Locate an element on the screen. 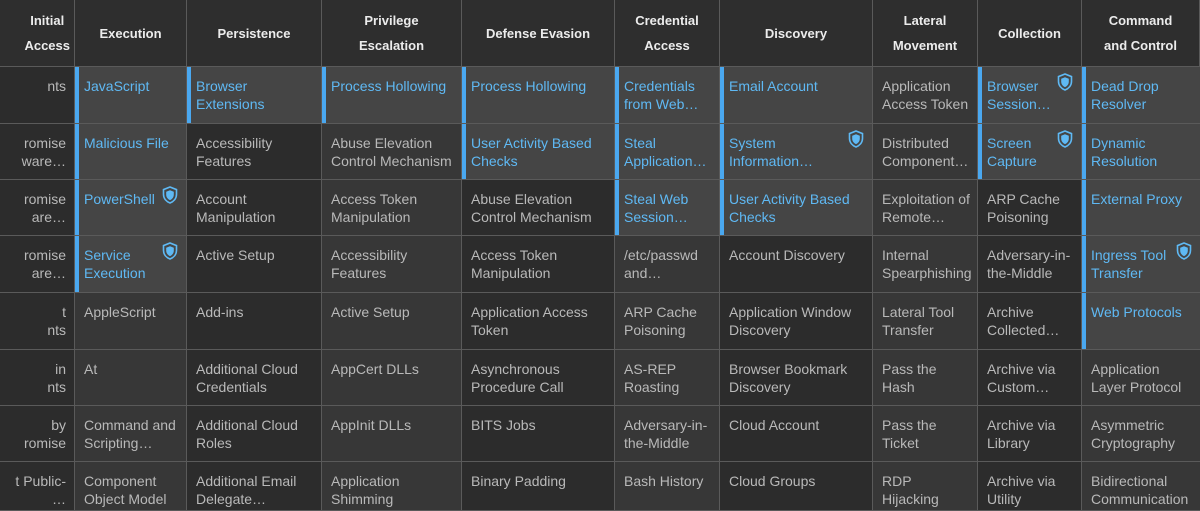  tactic-header-privilege-escalation: Privilege Escalation is located at coordinates (392, 33).